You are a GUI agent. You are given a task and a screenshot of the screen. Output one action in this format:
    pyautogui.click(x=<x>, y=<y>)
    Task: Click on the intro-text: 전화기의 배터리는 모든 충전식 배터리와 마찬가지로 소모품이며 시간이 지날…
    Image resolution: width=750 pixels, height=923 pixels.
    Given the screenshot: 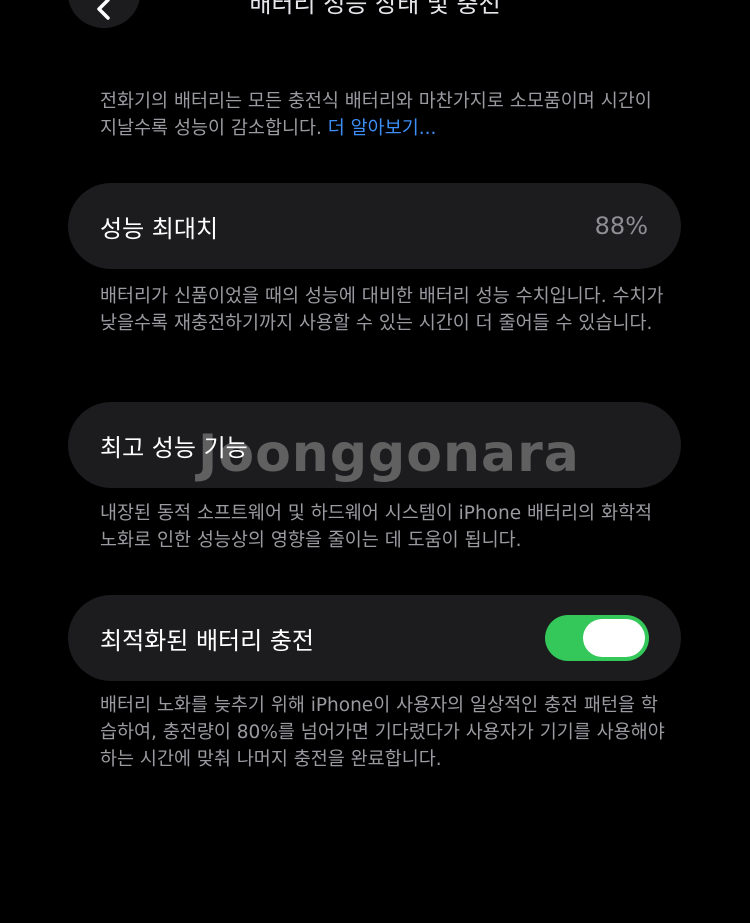 What is the action you would take?
    pyautogui.click(x=385, y=115)
    